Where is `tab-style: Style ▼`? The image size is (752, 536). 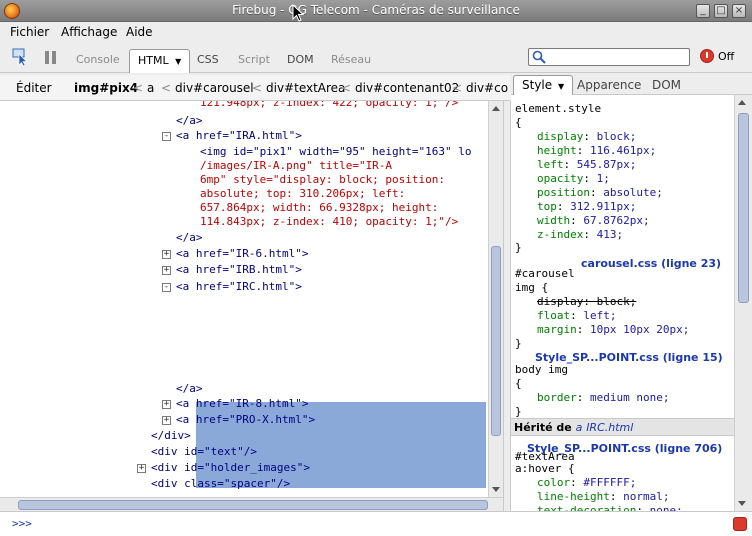 tab-style: Style ▼ is located at coordinates (543, 85).